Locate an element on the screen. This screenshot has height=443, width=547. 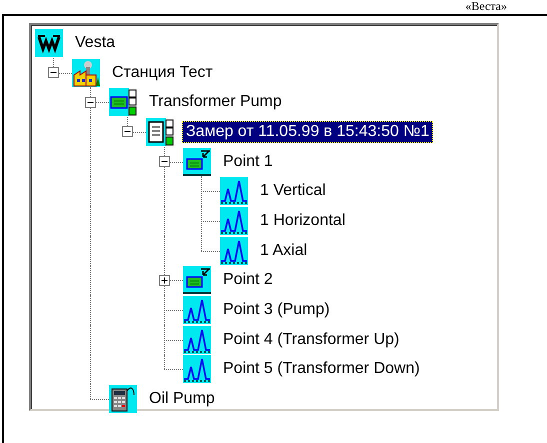
tree-item: Point 3 (Pump) is located at coordinates (276, 310).